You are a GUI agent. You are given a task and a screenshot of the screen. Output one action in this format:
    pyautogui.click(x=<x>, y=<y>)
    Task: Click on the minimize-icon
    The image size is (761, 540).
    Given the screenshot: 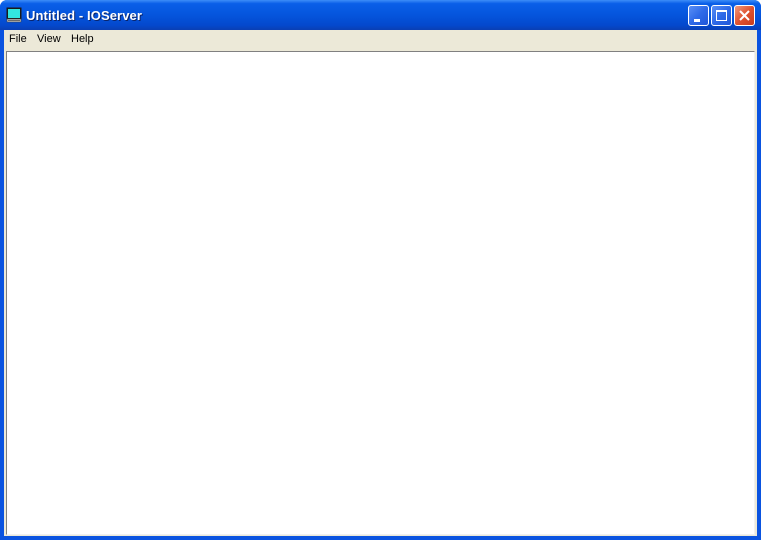 What is the action you would take?
    pyautogui.click(x=697, y=20)
    